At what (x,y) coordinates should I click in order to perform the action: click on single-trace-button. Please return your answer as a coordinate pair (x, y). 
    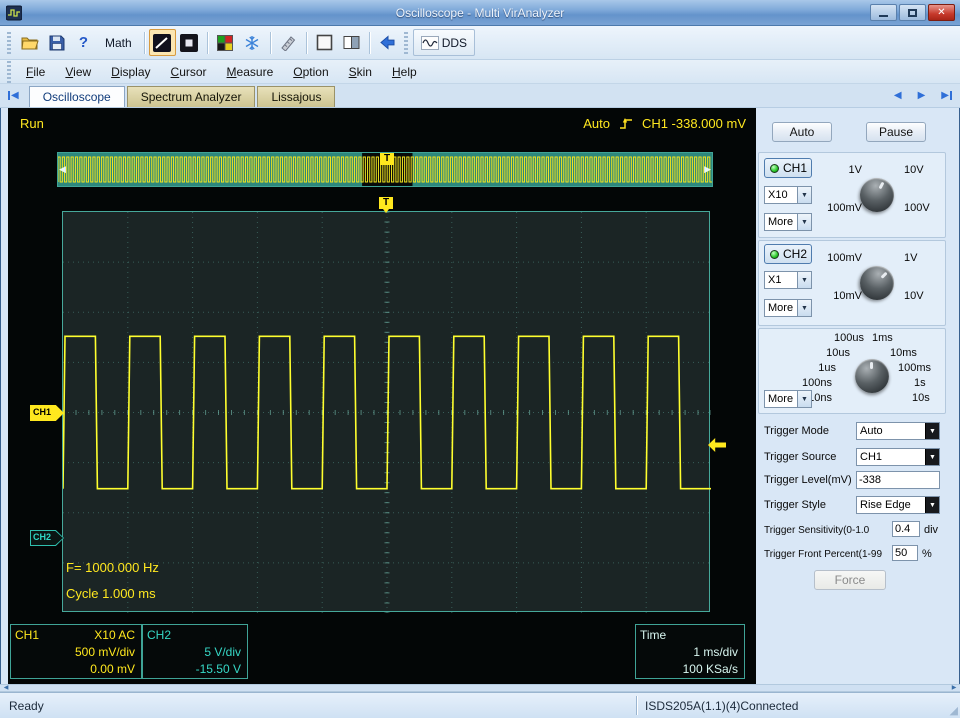
    Looking at the image, I should click on (162, 42).